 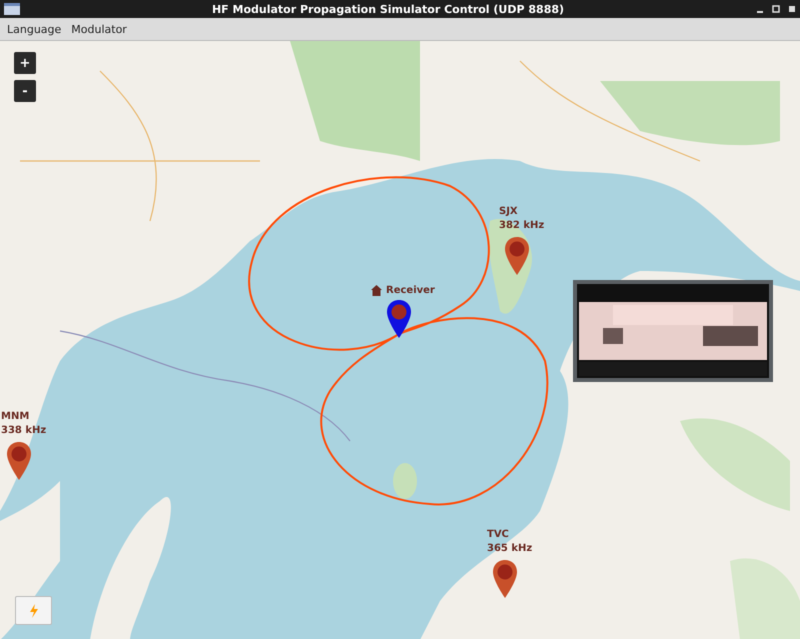 I want to click on window-title: HF Modulator Propagation Simulator Control (UDP 8888), so click(x=388, y=9).